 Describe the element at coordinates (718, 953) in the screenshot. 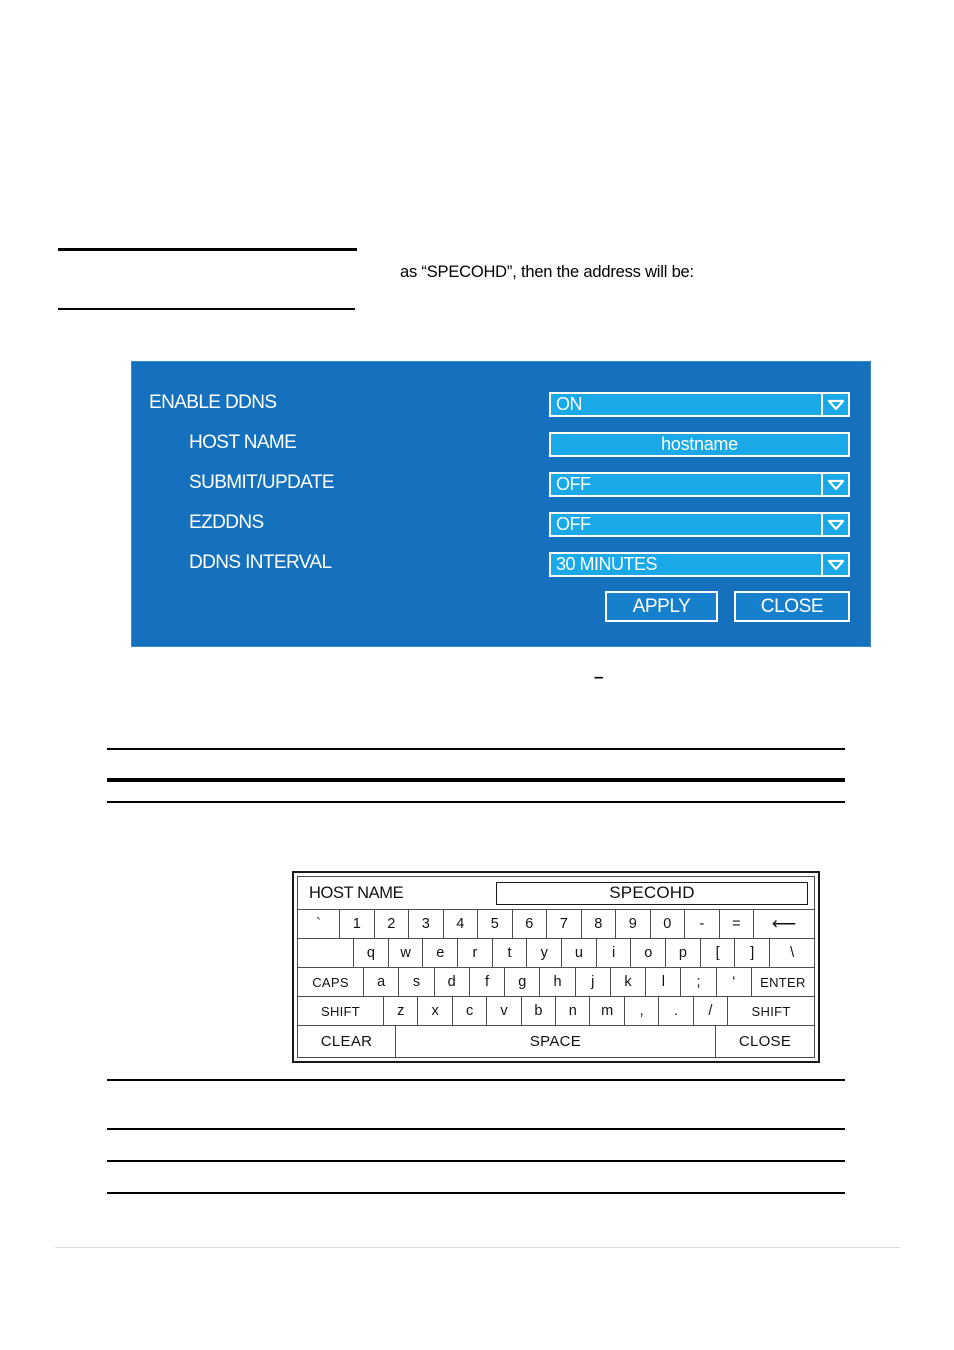

I see `key-bracket-left: [` at that location.